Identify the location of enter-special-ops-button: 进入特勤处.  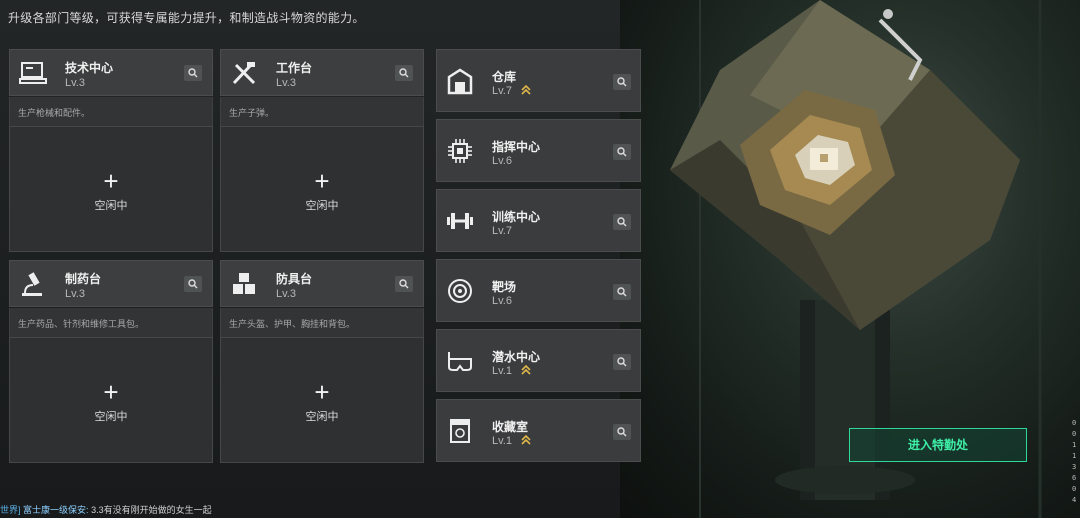
(938, 445).